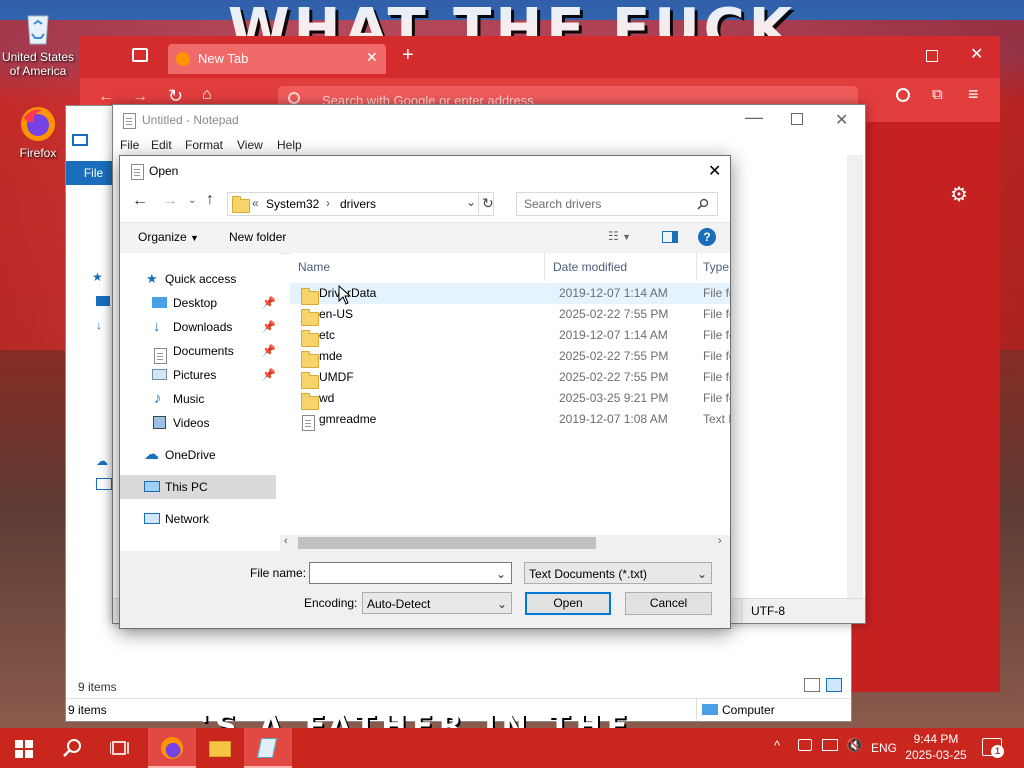  Describe the element at coordinates (345, 295) in the screenshot. I see `mouse-cursor-icon` at that location.